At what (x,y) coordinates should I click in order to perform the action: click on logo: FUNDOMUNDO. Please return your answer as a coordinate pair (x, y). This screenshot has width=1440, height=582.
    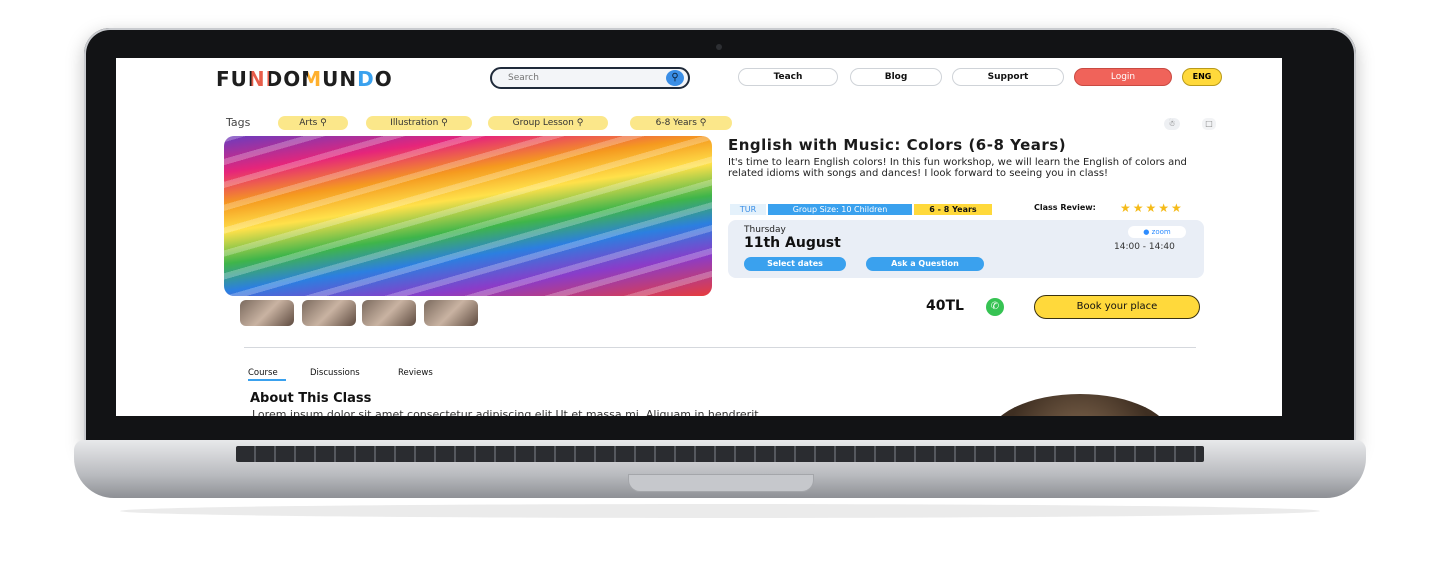
    Looking at the image, I should click on (304, 79).